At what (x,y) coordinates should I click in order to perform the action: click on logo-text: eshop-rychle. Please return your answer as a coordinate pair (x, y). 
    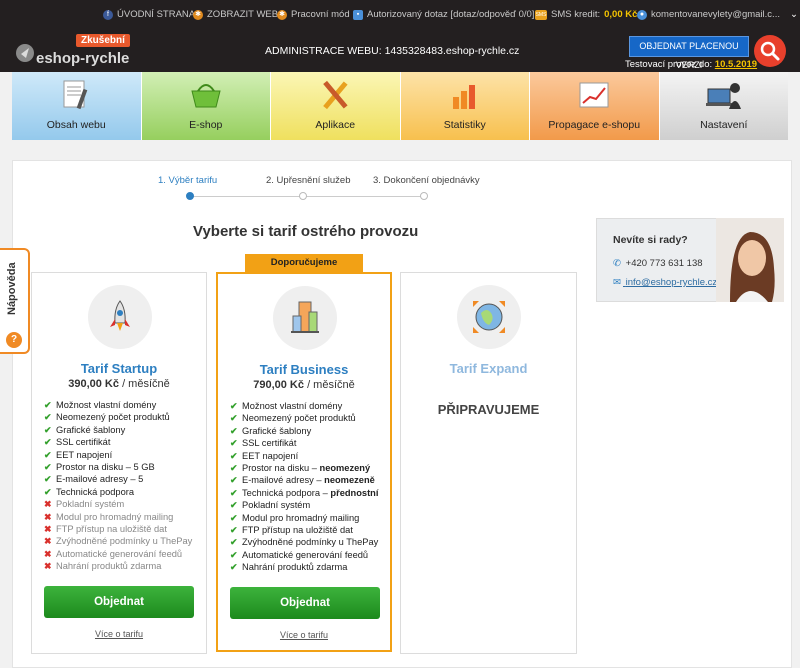
    Looking at the image, I should click on (83, 58).